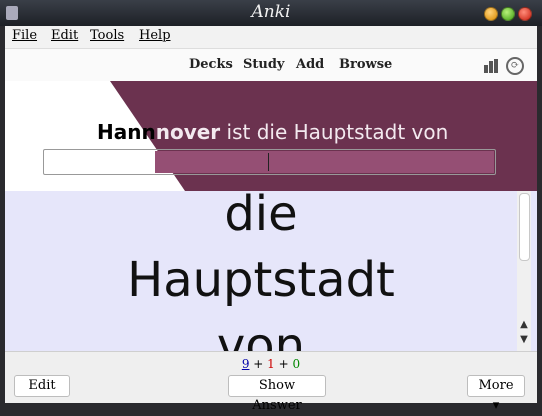 The height and width of the screenshot is (416, 542). I want to click on stats-bars-icon, so click(492, 66).